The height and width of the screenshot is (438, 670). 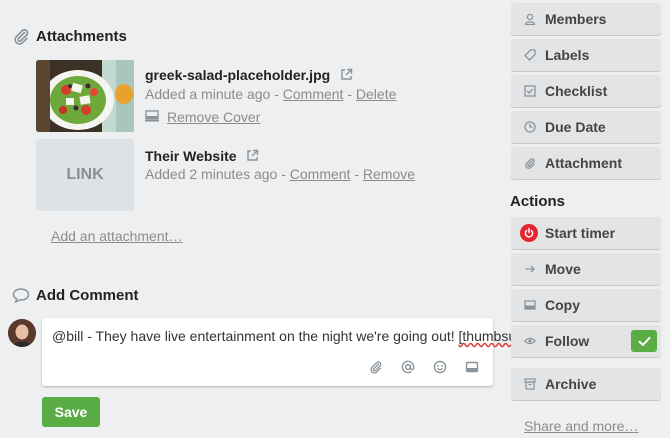 What do you see at coordinates (563, 269) in the screenshot?
I see `move-label: Move` at bounding box center [563, 269].